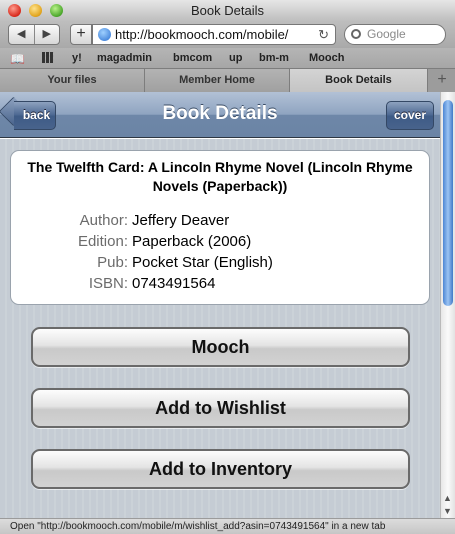  I want to click on bookmark-item: up, so click(235, 58).